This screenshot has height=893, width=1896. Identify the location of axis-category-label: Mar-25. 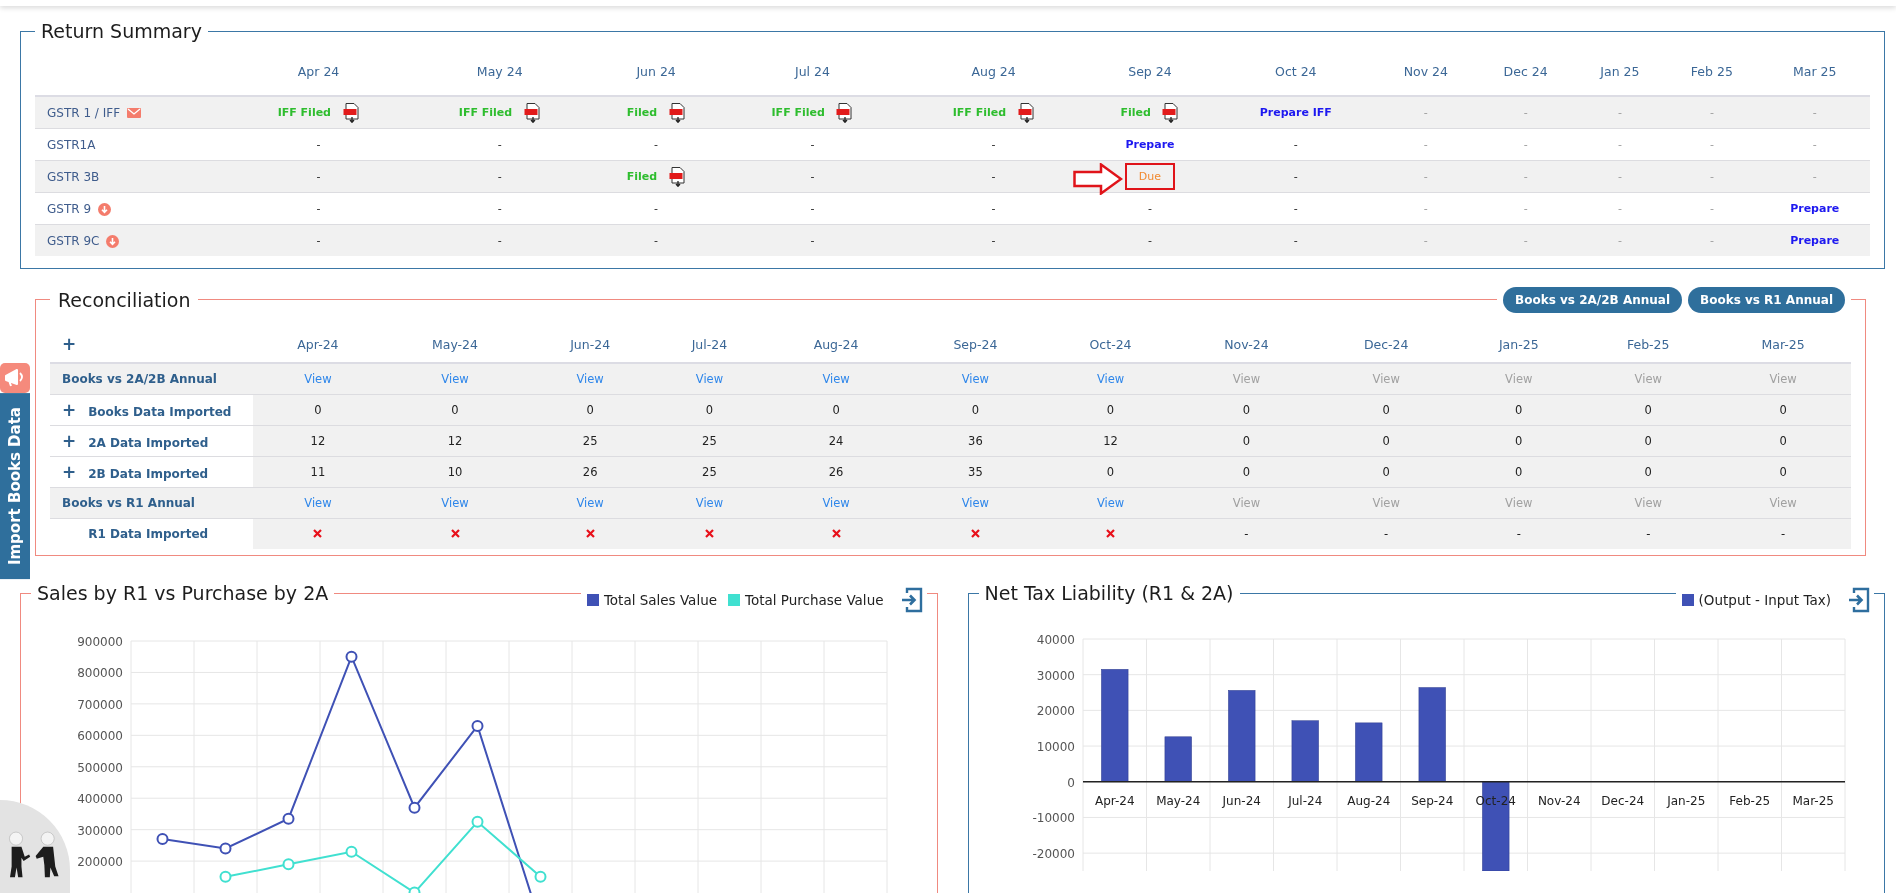
(1813, 800).